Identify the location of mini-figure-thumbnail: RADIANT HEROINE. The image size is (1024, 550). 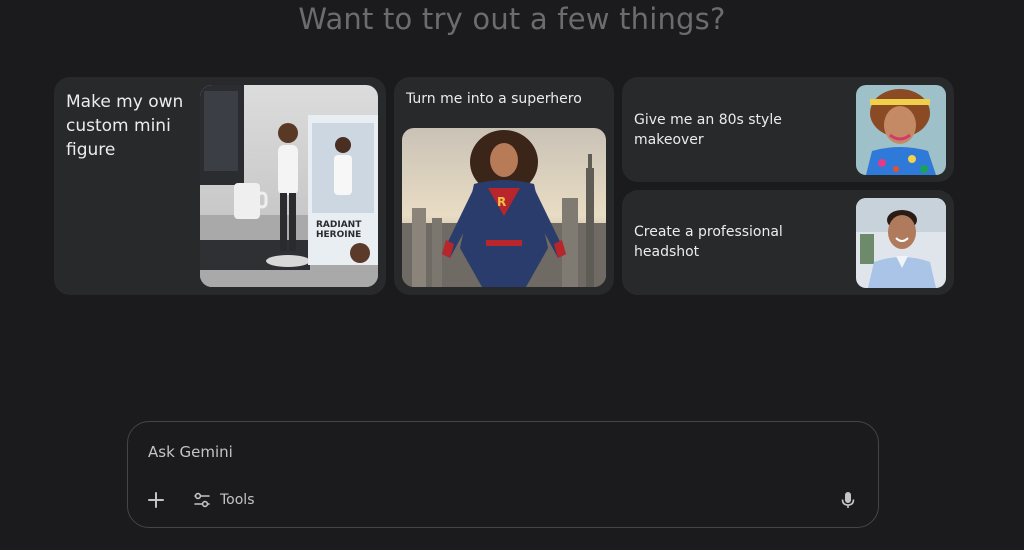
(289, 186).